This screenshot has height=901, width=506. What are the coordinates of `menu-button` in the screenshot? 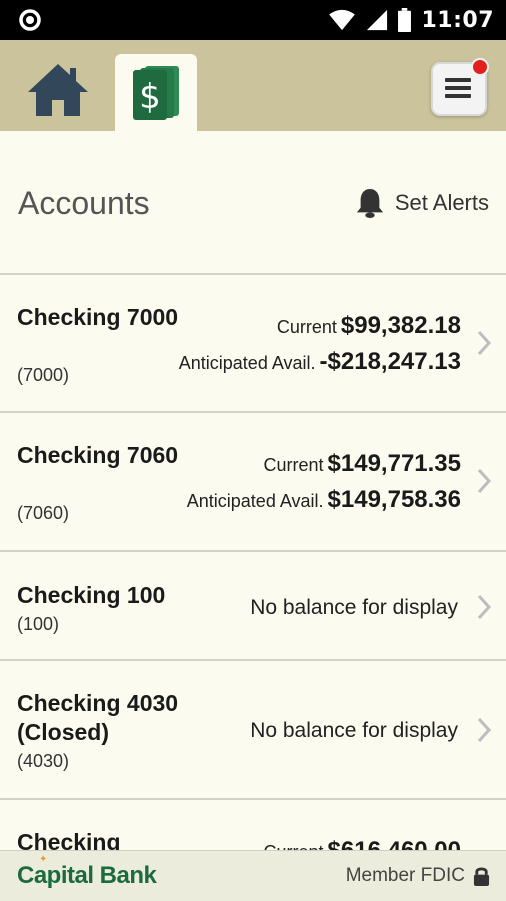 It's located at (460, 87).